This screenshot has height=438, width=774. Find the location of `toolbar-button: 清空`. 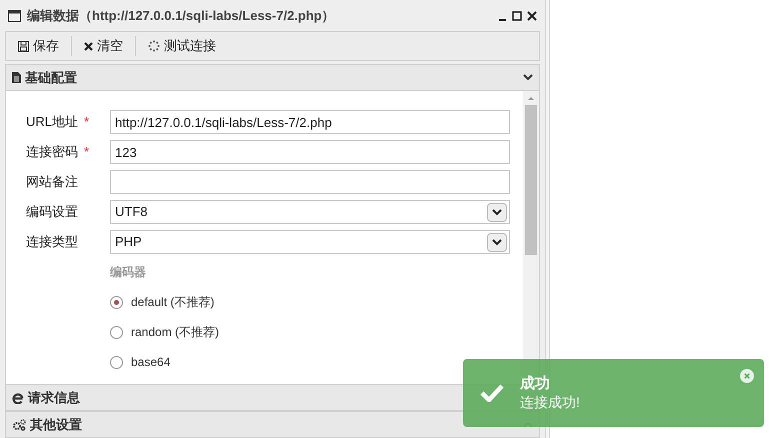

toolbar-button: 清空 is located at coordinates (103, 46).